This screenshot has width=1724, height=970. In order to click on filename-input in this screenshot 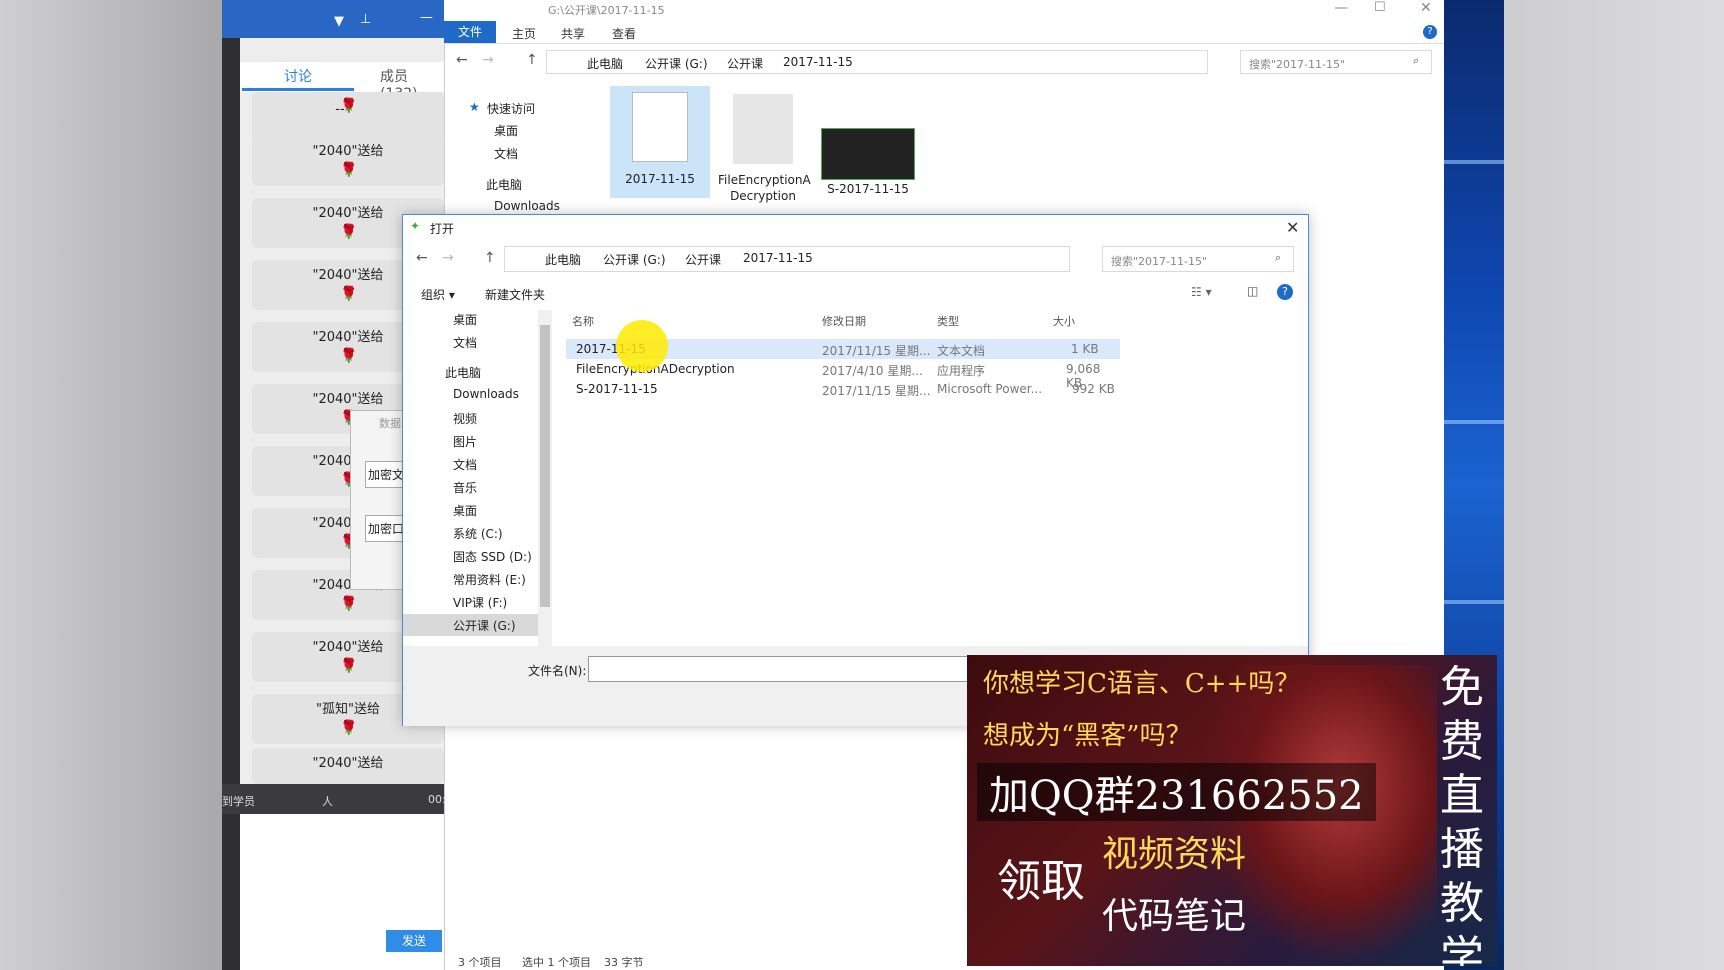, I will do `click(788, 669)`.